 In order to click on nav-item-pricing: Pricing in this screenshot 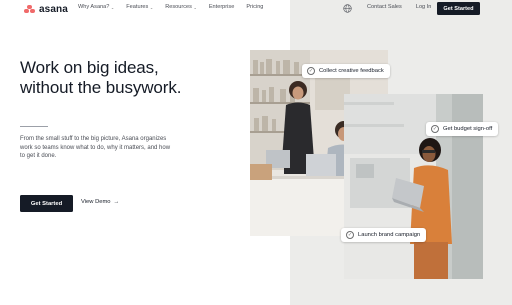, I will do `click(254, 7)`.